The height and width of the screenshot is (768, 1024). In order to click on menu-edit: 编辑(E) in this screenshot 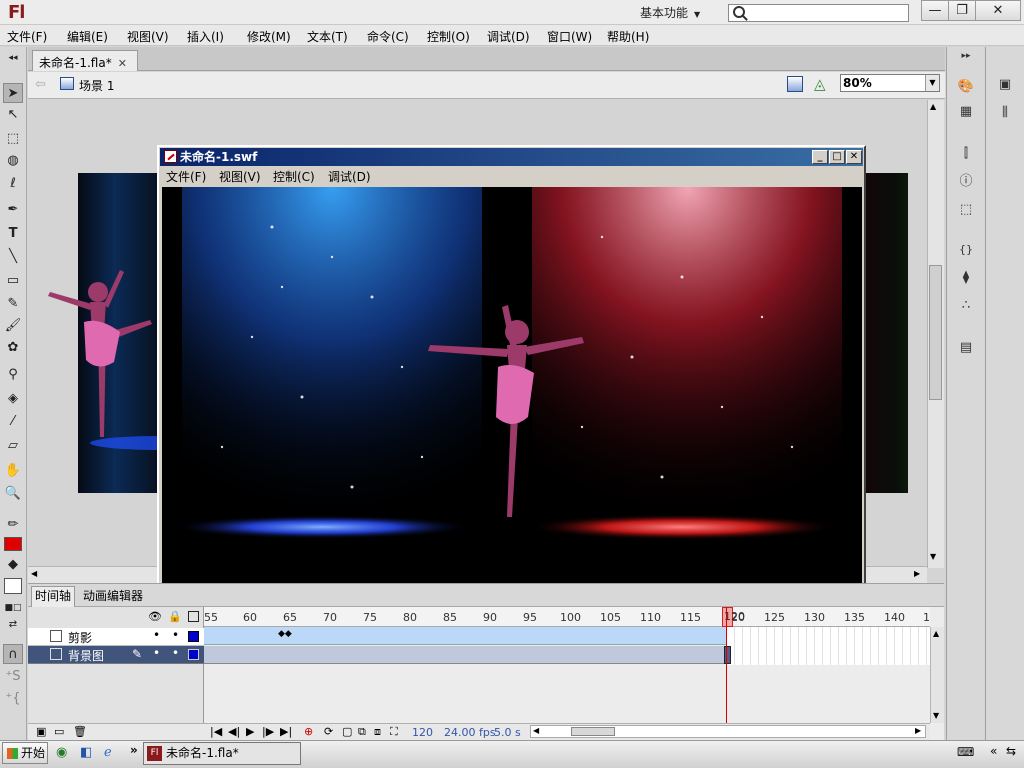, I will do `click(87, 36)`.